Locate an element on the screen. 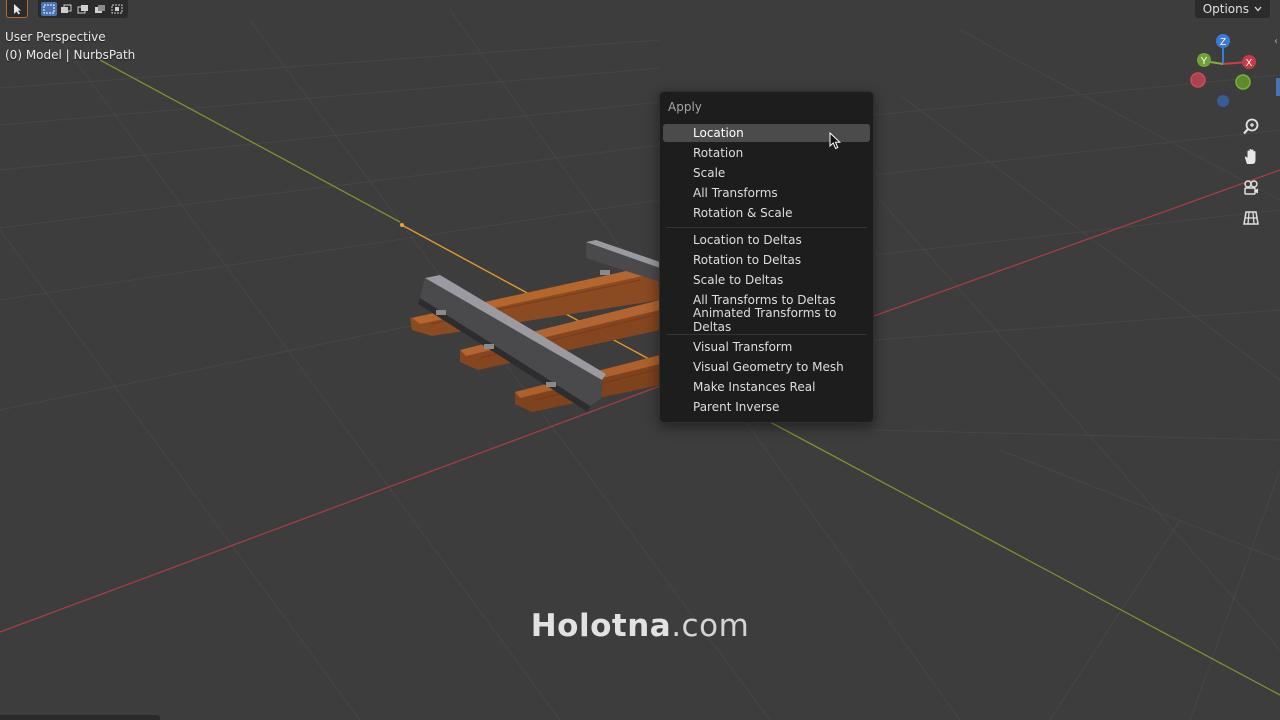 The height and width of the screenshot is (720, 1280). selection-mode-group is located at coordinates (83, 9).